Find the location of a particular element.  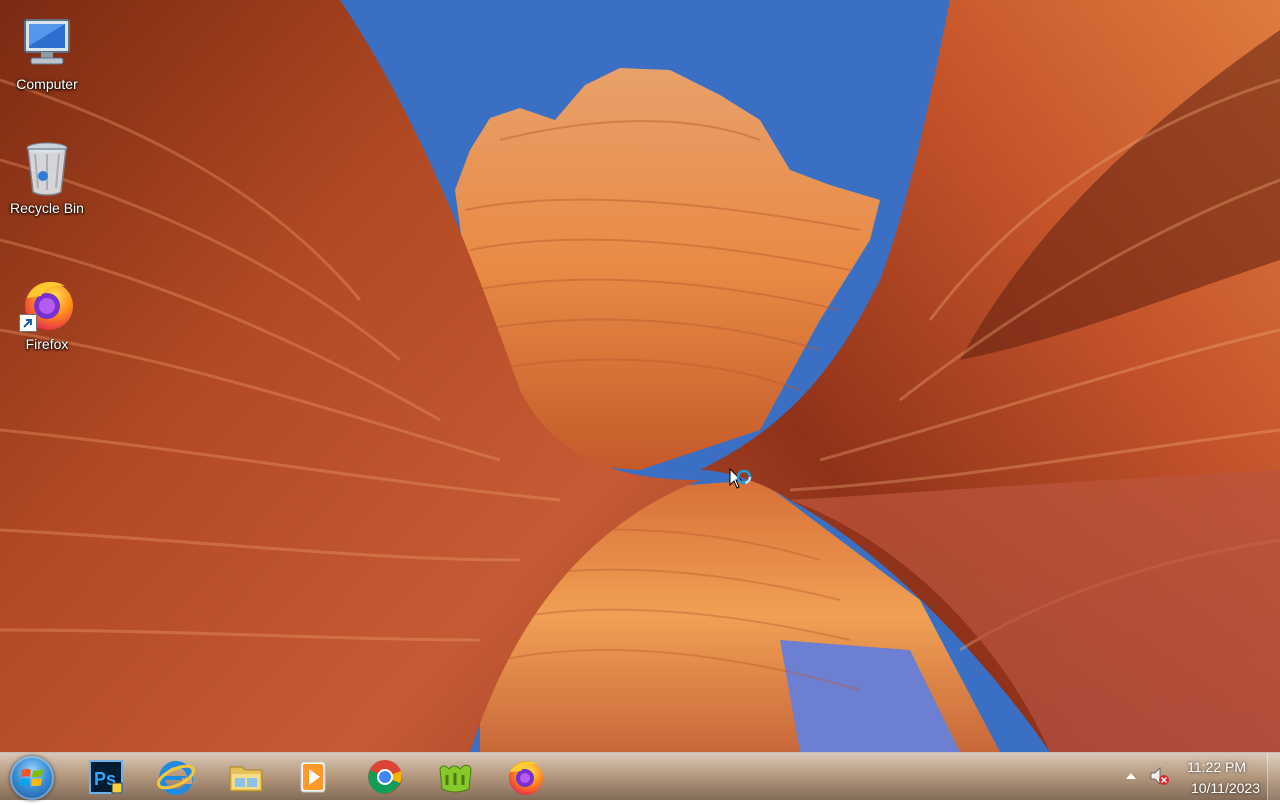

chrome-icon is located at coordinates (385, 777).